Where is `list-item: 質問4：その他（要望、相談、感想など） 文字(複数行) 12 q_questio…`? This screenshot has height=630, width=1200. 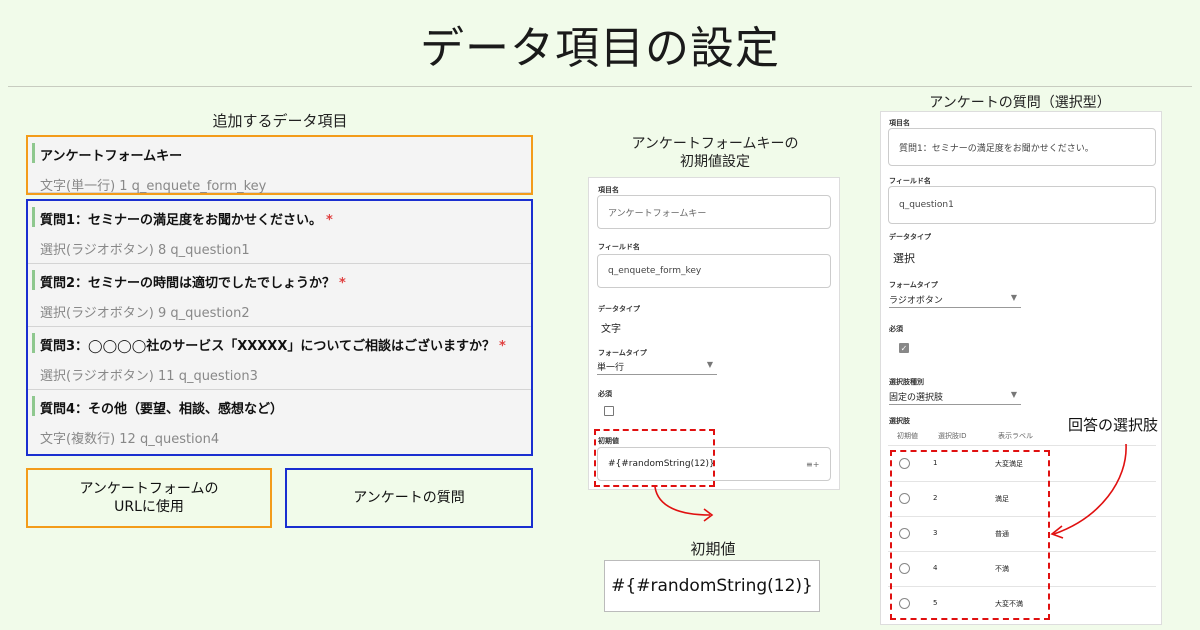 list-item: 質問4：その他（要望、相談、感想など） 文字(複数行) 12 q_questio… is located at coordinates (279, 422).